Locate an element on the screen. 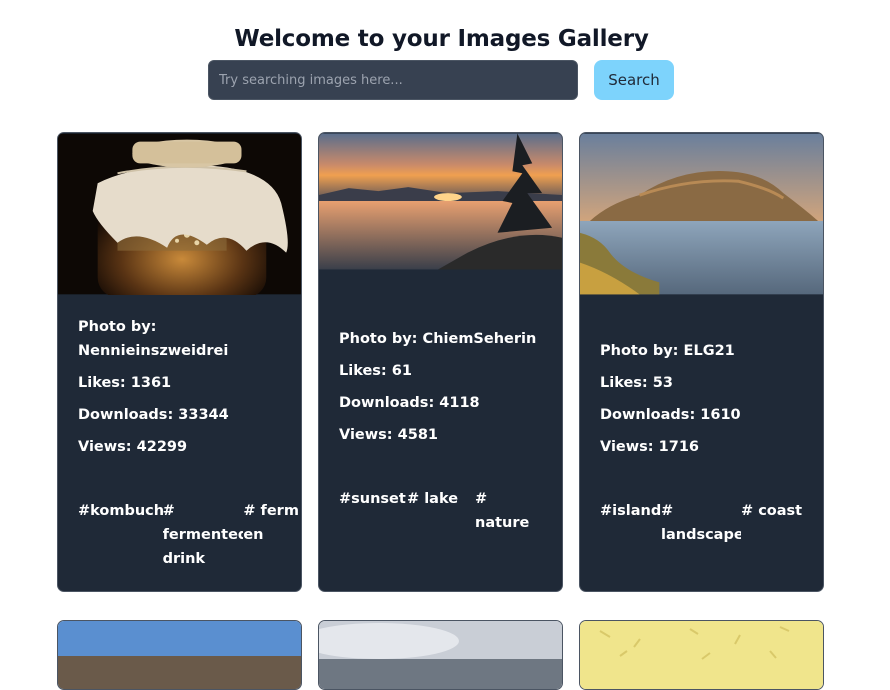 This screenshot has width=890, height=690. views-count: Views: 42299 is located at coordinates (133, 447).